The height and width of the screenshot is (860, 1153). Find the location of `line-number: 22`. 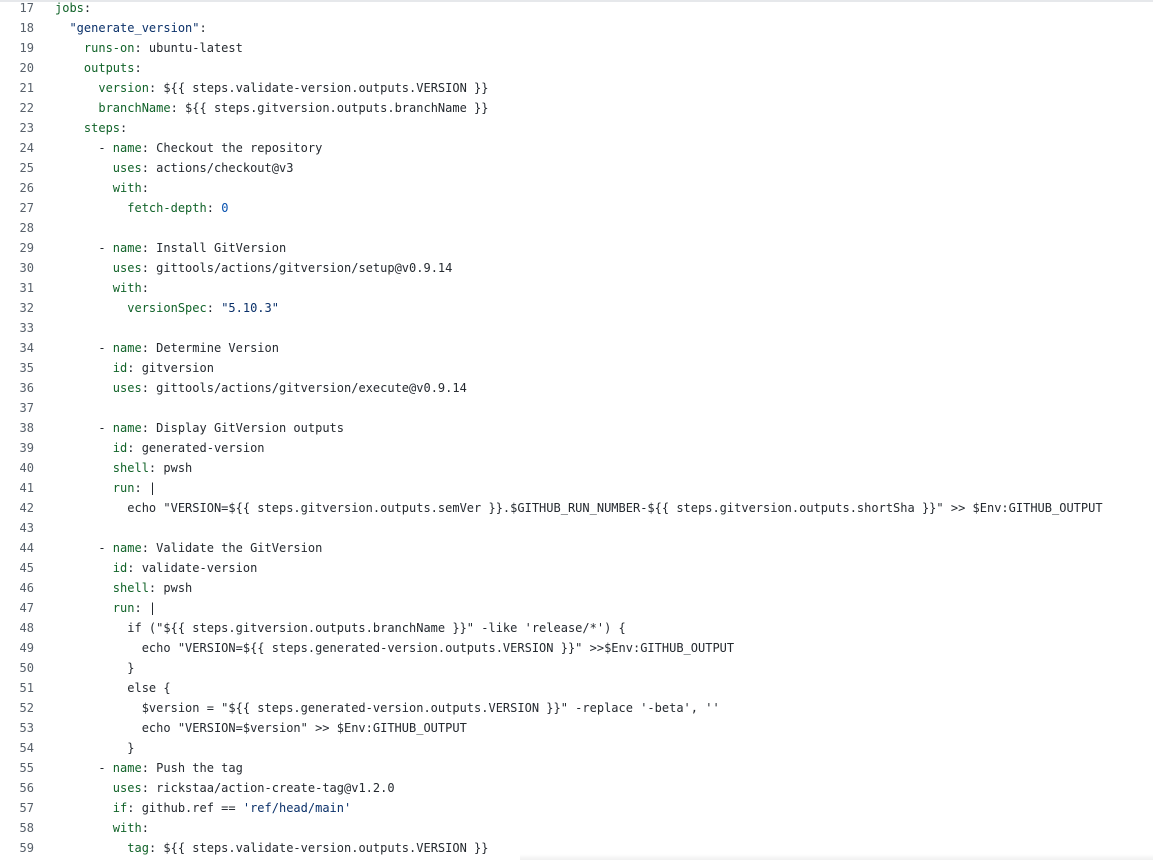

line-number: 22 is located at coordinates (17, 108).